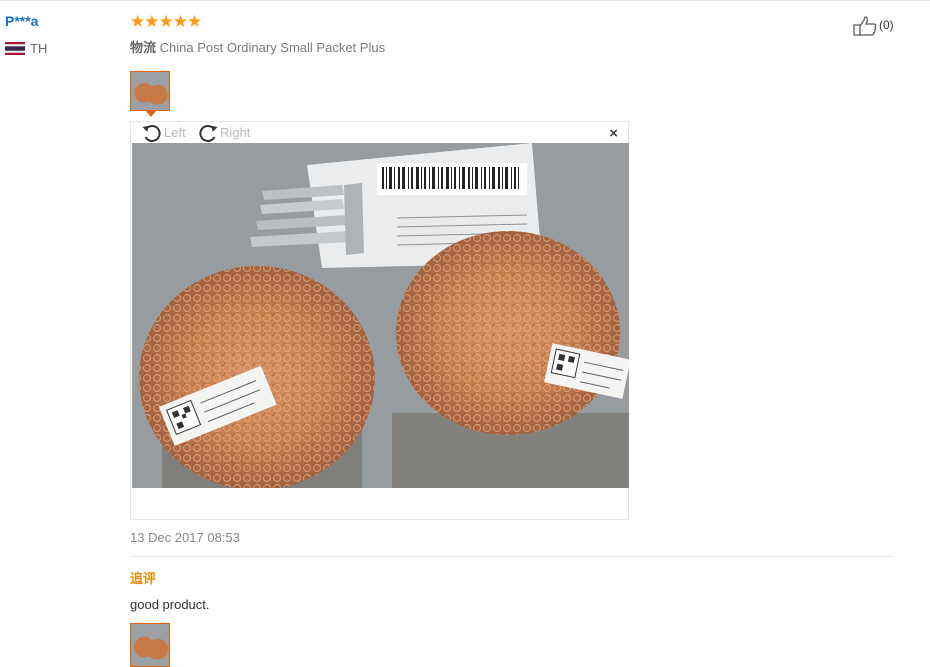 This screenshot has width=930, height=667. I want to click on star-rating: ★★★★★, so click(166, 21).